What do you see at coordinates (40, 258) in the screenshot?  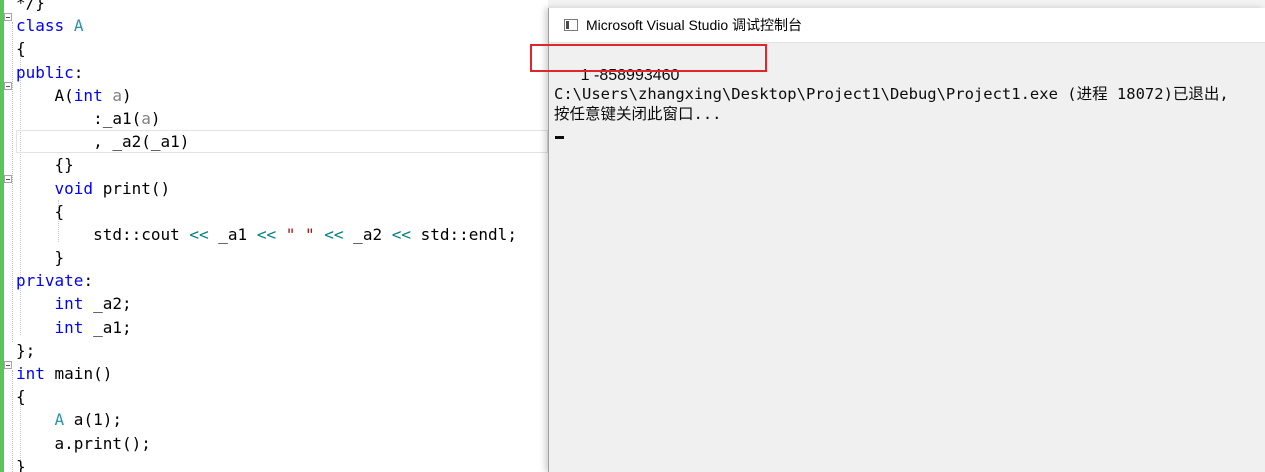 I see `code-line-12: }` at bounding box center [40, 258].